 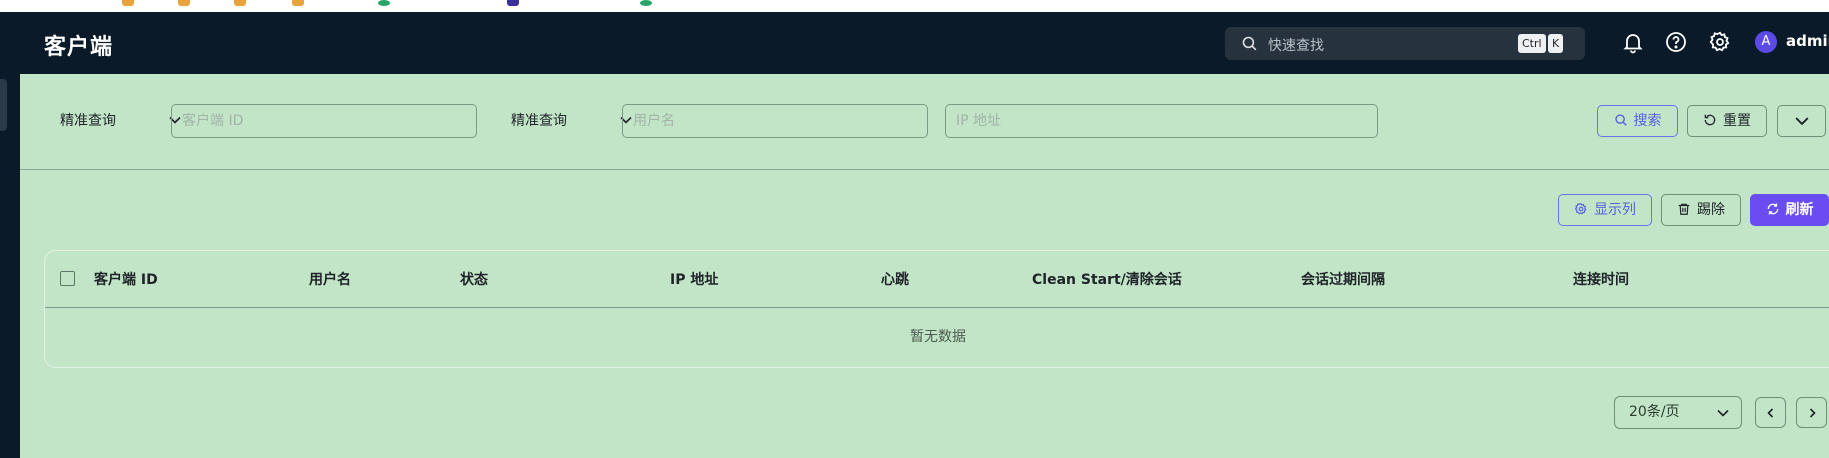 I want to click on shortcut-ctrl-key: Ctrl, so click(x=1532, y=43).